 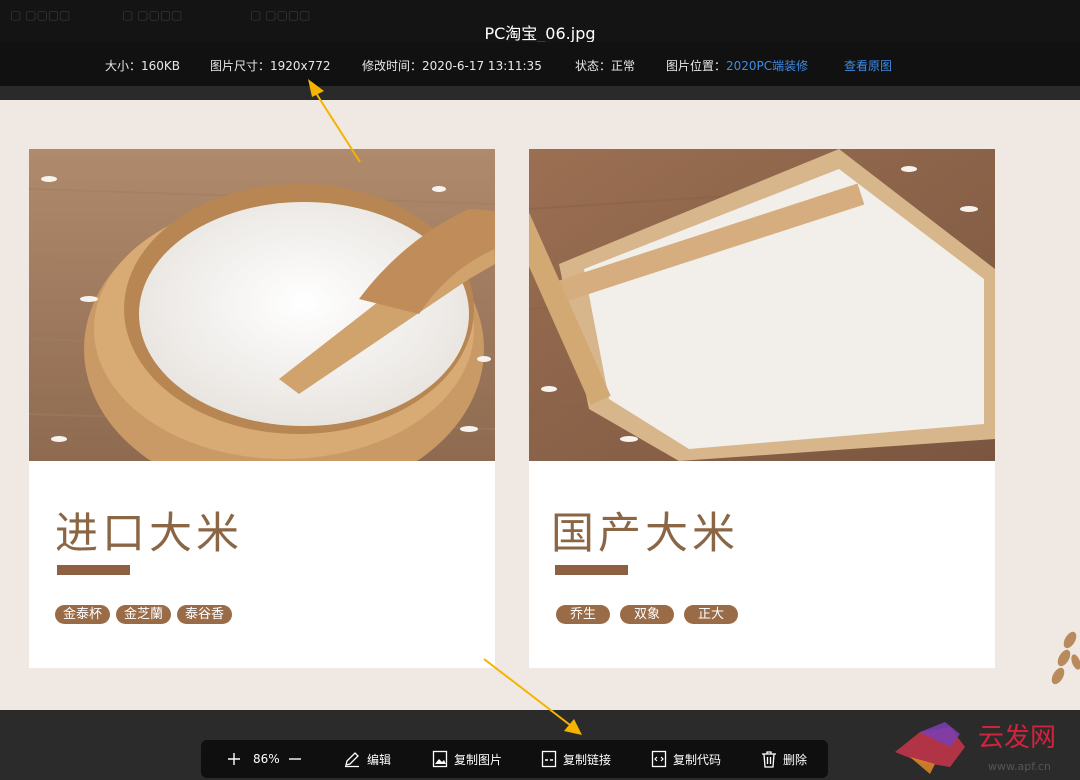 I want to click on brand-tag: 金芝蘭, so click(x=144, y=614).